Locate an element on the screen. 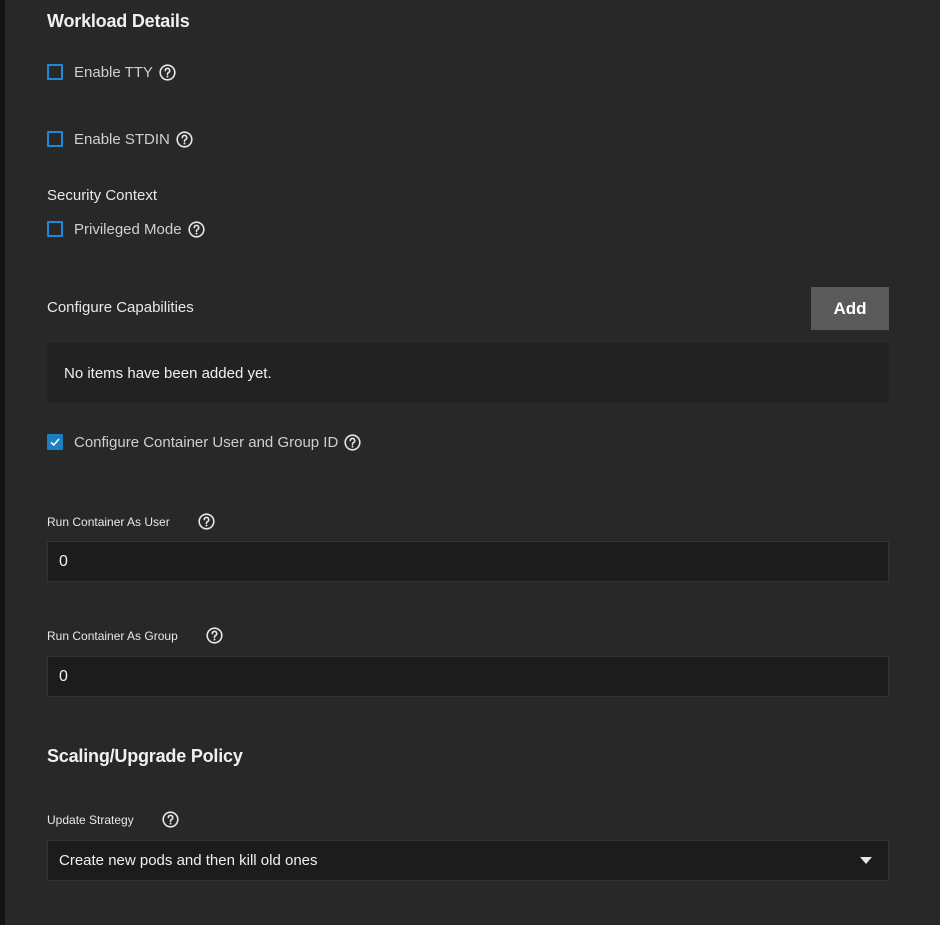 This screenshot has height=925, width=940. configure-user-group-row: Configure Container User and Group ID is located at coordinates (204, 442).